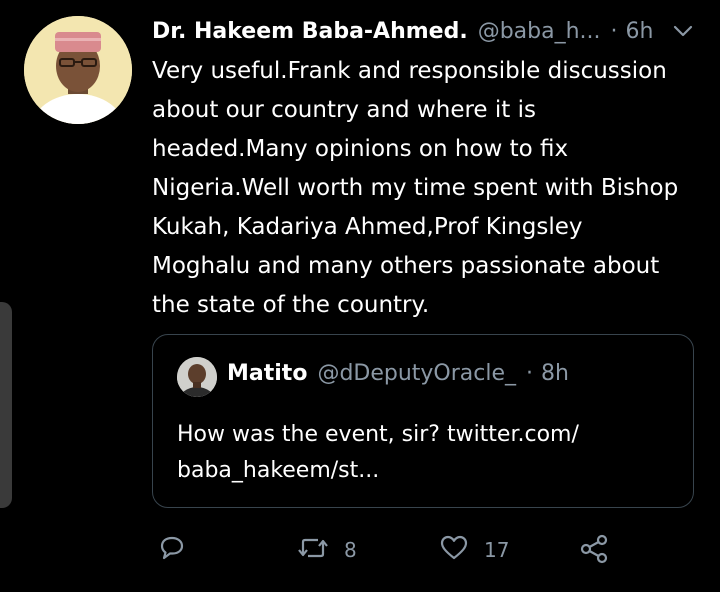 The height and width of the screenshot is (592, 720). What do you see at coordinates (473, 550) in the screenshot?
I see `like-button: 17` at bounding box center [473, 550].